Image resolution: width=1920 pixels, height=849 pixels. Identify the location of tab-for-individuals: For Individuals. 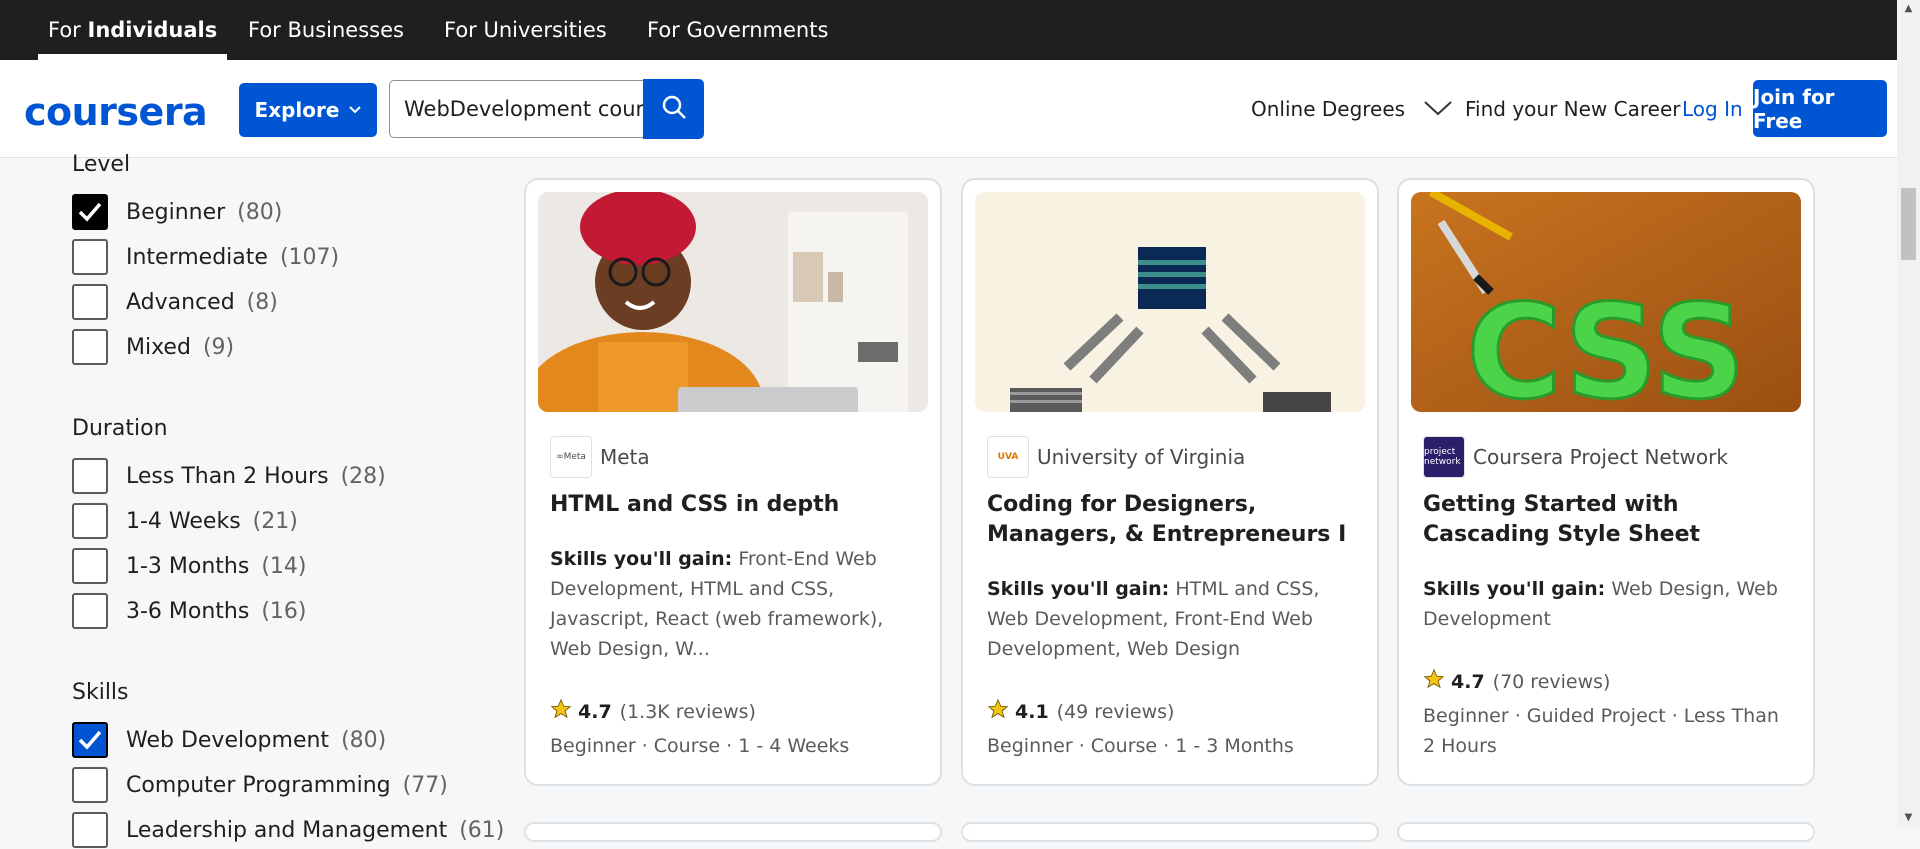
(132, 30).